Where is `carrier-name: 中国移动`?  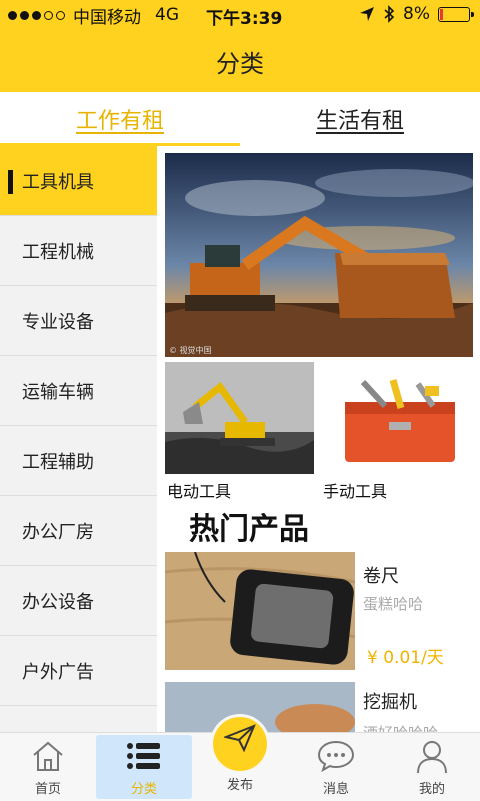 carrier-name: 中国移动 is located at coordinates (107, 17).